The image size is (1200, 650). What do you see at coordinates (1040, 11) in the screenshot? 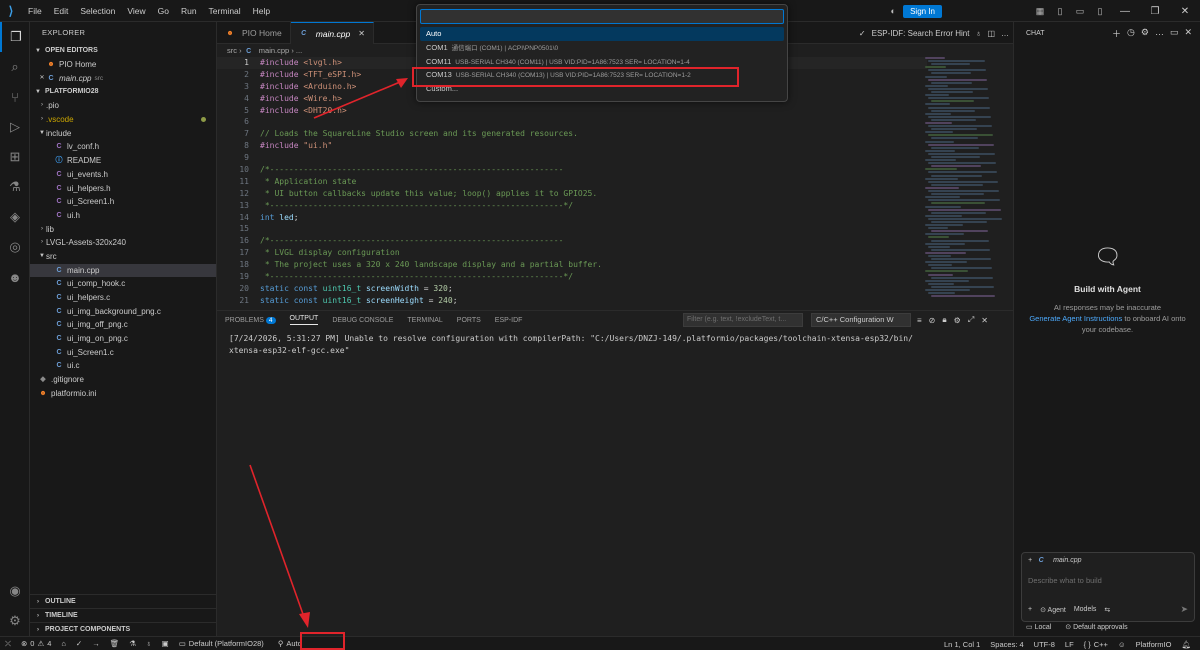
I see `layout-icon: ▦` at bounding box center [1040, 11].